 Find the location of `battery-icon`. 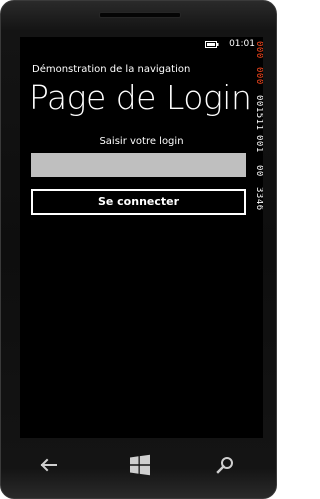

battery-icon is located at coordinates (212, 44).